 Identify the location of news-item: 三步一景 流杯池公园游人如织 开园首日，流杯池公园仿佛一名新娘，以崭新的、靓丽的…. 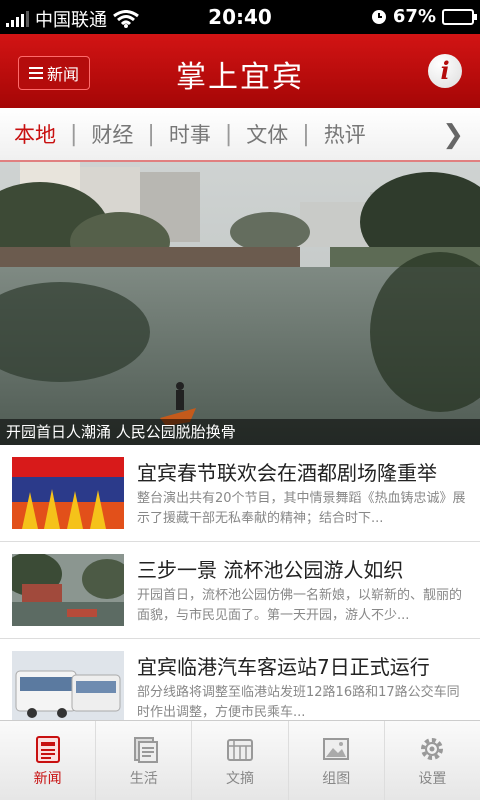
(240, 590).